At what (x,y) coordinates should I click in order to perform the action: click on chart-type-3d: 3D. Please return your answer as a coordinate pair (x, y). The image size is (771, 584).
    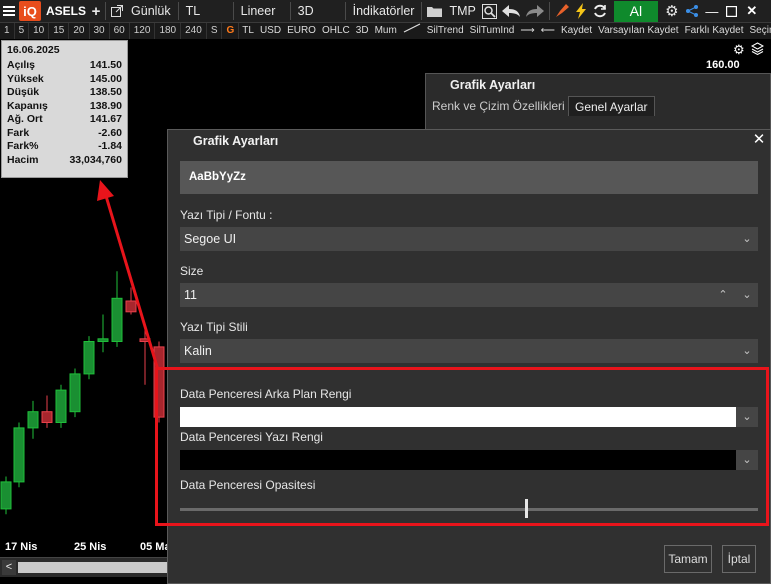
    Looking at the image, I should click on (362, 31).